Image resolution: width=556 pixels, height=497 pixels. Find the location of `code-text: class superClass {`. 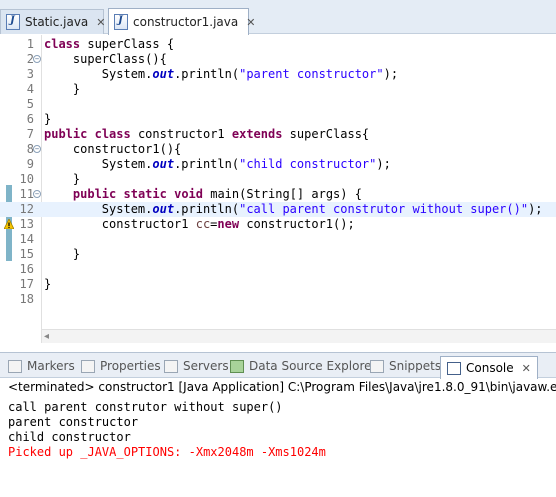

code-text: class superClass { is located at coordinates (109, 44).